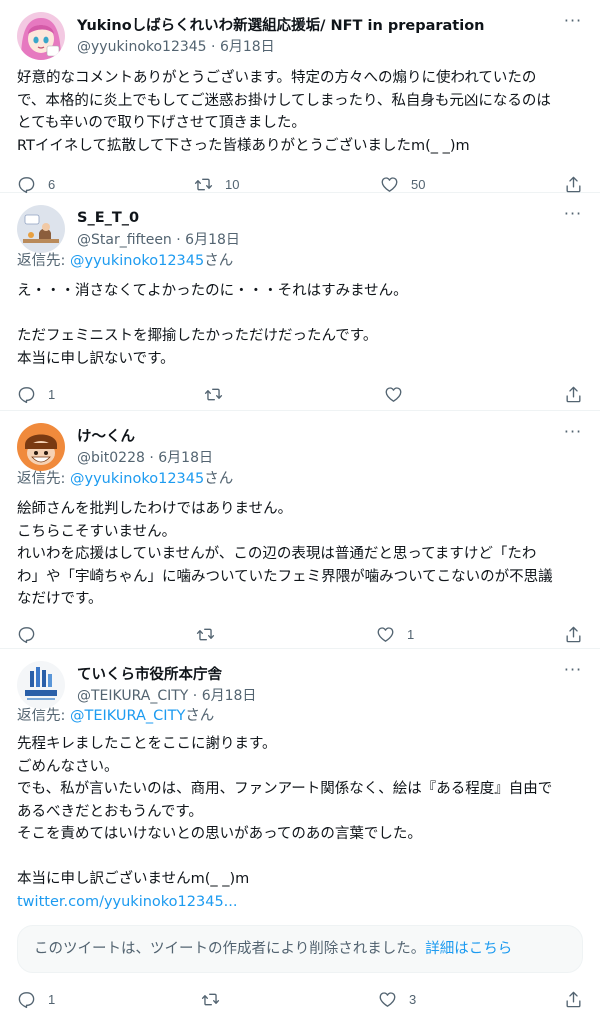 Image resolution: width=600 pixels, height=1009 pixels. Describe the element at coordinates (216, 184) in the screenshot. I see `retweet-button: 10` at that location.